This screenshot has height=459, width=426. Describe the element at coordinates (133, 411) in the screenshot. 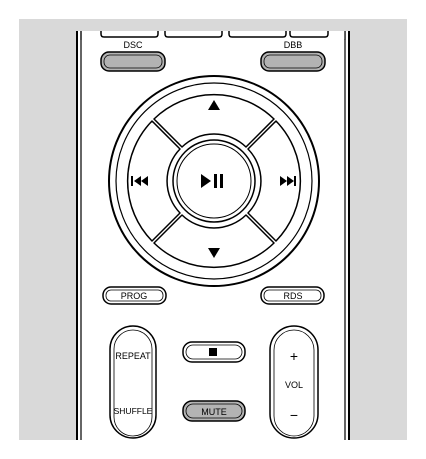

I see `shuffle-label: SHUFFLE` at that location.